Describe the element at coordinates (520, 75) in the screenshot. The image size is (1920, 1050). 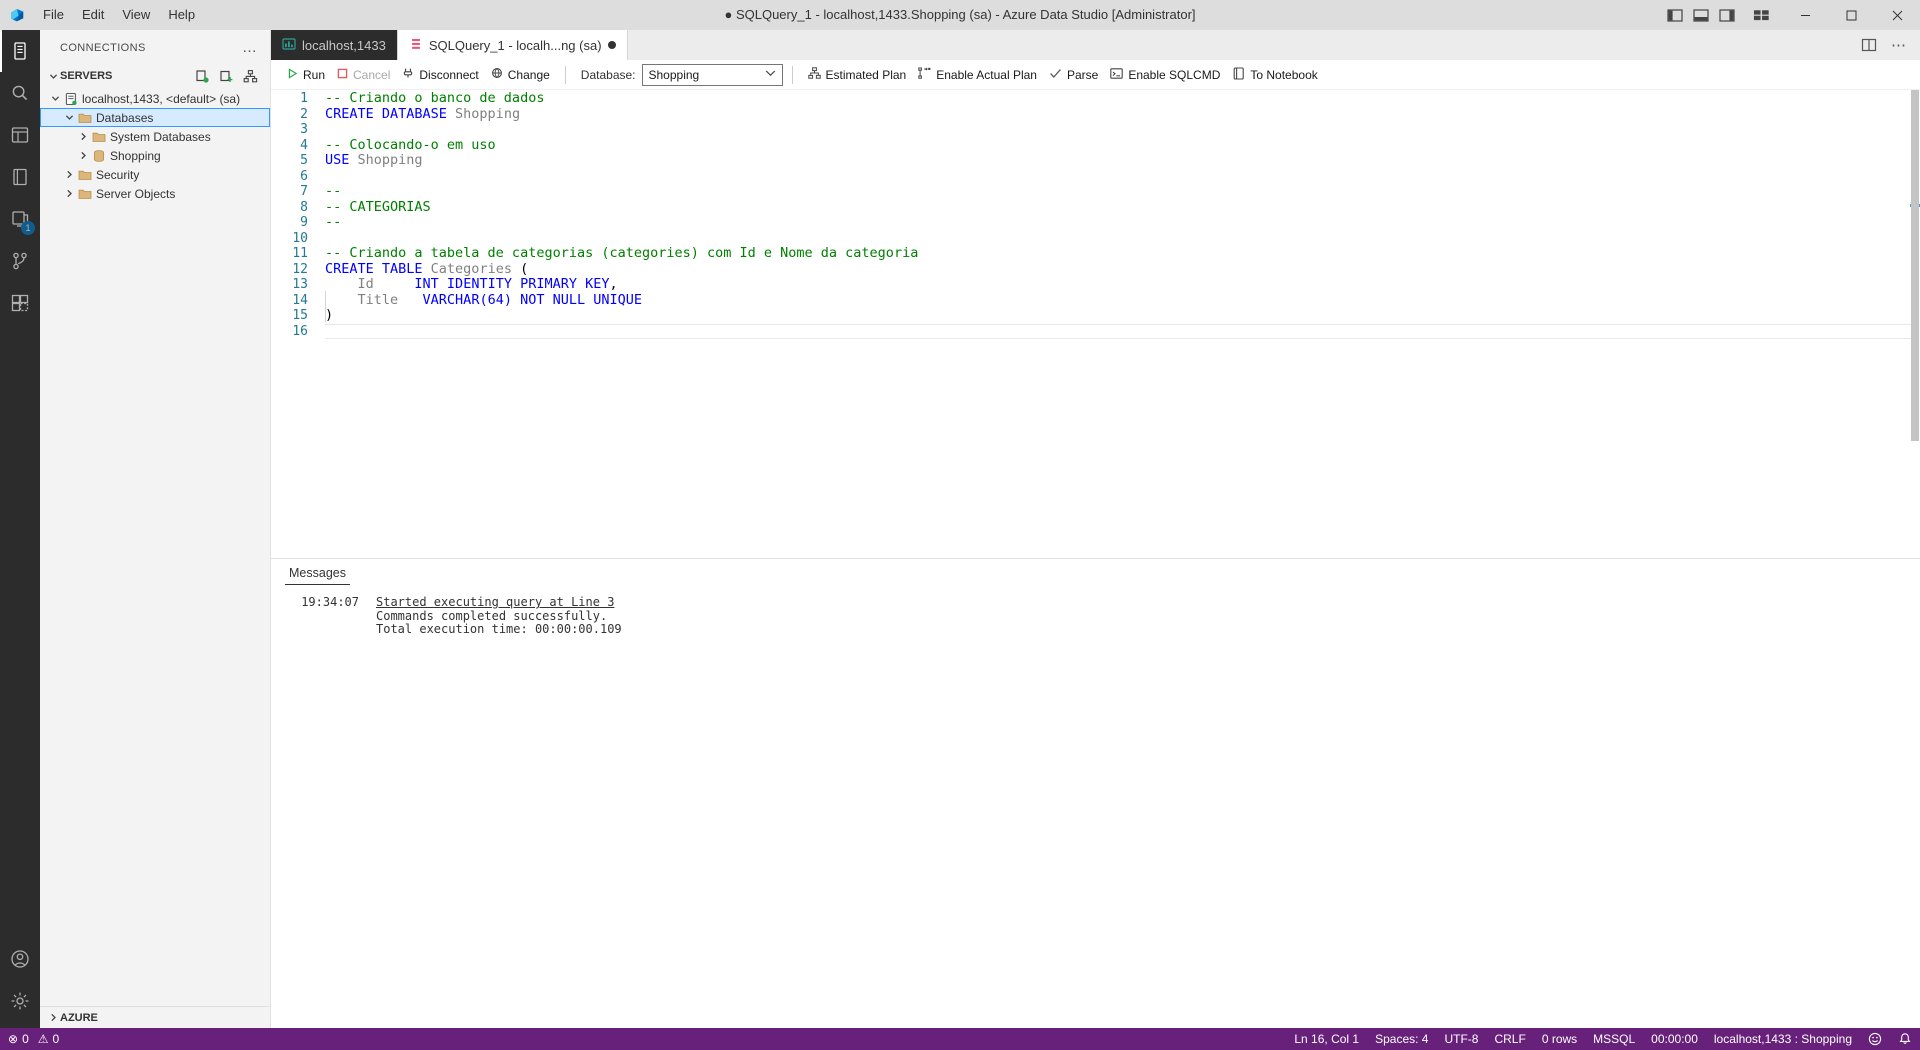
I see `change-connection-button: Change` at that location.